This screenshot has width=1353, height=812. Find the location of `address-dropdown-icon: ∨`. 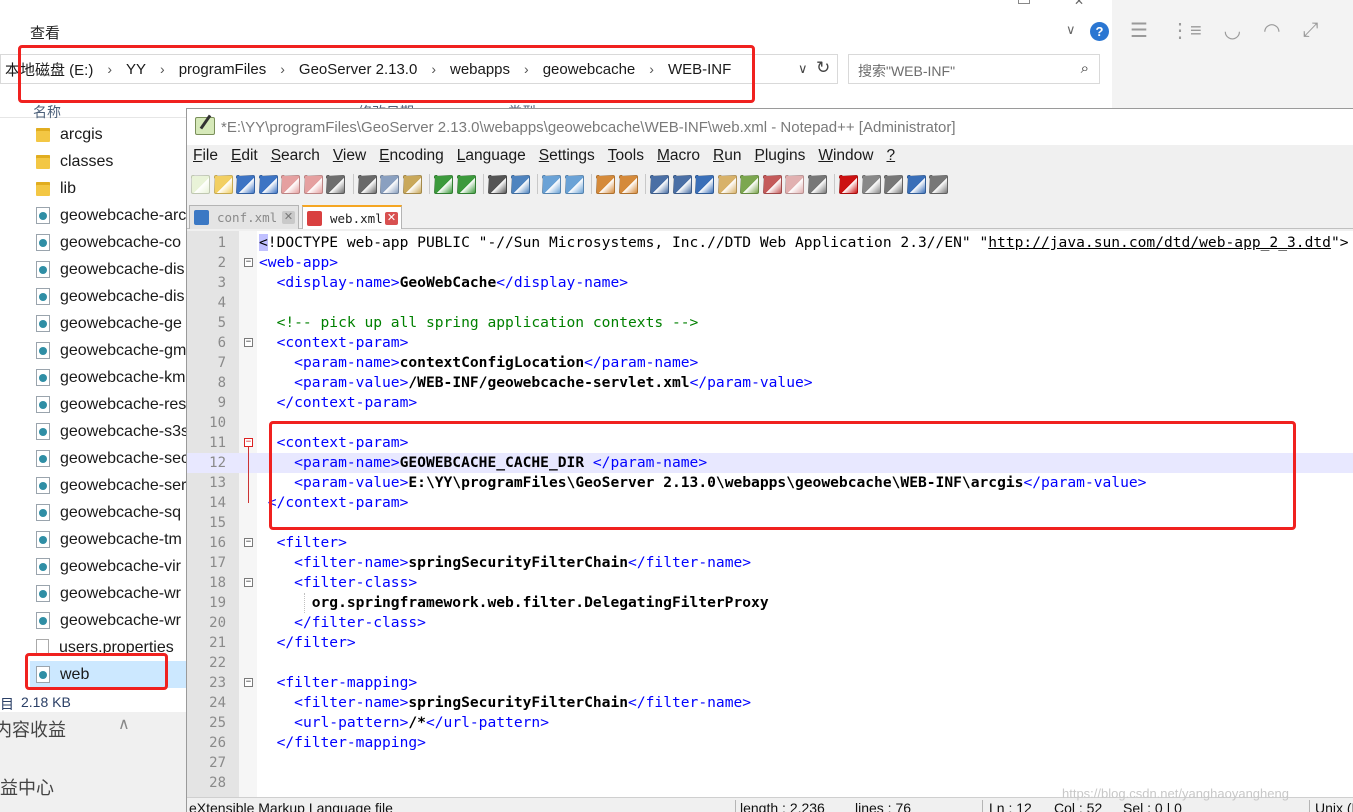

address-dropdown-icon: ∨ is located at coordinates (803, 69).